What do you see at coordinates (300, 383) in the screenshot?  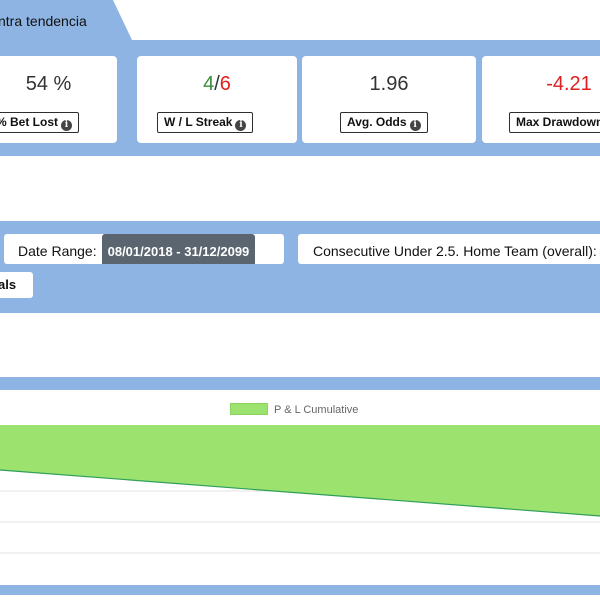 I see `chart-panel-top-border` at bounding box center [300, 383].